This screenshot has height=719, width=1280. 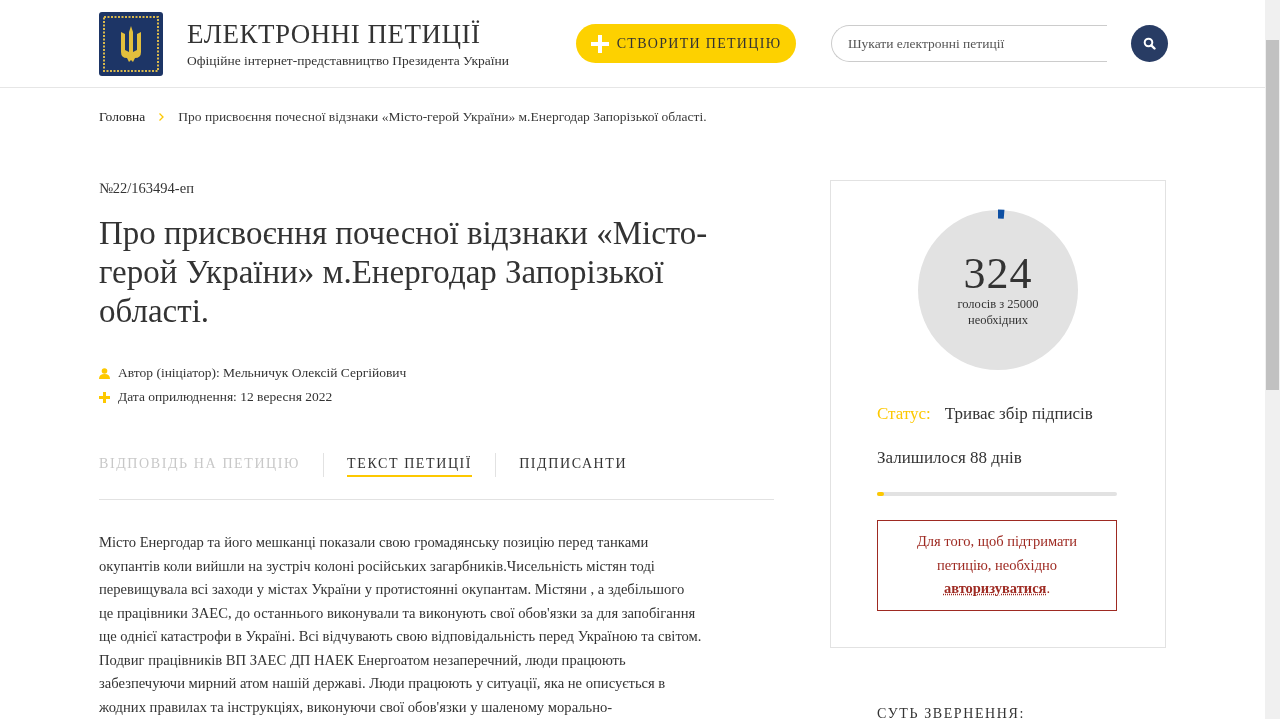 What do you see at coordinates (401, 625) in the screenshot?
I see `petition-text: Місто Енергодар та його мешканці показали свою громадянську позицію перед танками окупантів коли вийшли на зустріч колоні російських загарбників.Чисельність містян тоді перевищувала всі заходи у містах України у протистоянні окупантам. Містяни , а здебільшого це працівники ЗАЕС, до останнього виконували та виконують свої обов'язки за для запобігання ще однієї катастрофи в Україні. Всі відчувають свою відповідальність перед Україною та світом. Подвиг працівників ВП ЗАЕС ДП НАЕК Енергоатом незаперечний, люди працюють забезпечуючи мирний атом нашій державі. Люди працюють у ситуації, яка не описується в жодних правилах та інструкціях, виконуючи свої обов'язки у шаленому морально-` at bounding box center [401, 625].